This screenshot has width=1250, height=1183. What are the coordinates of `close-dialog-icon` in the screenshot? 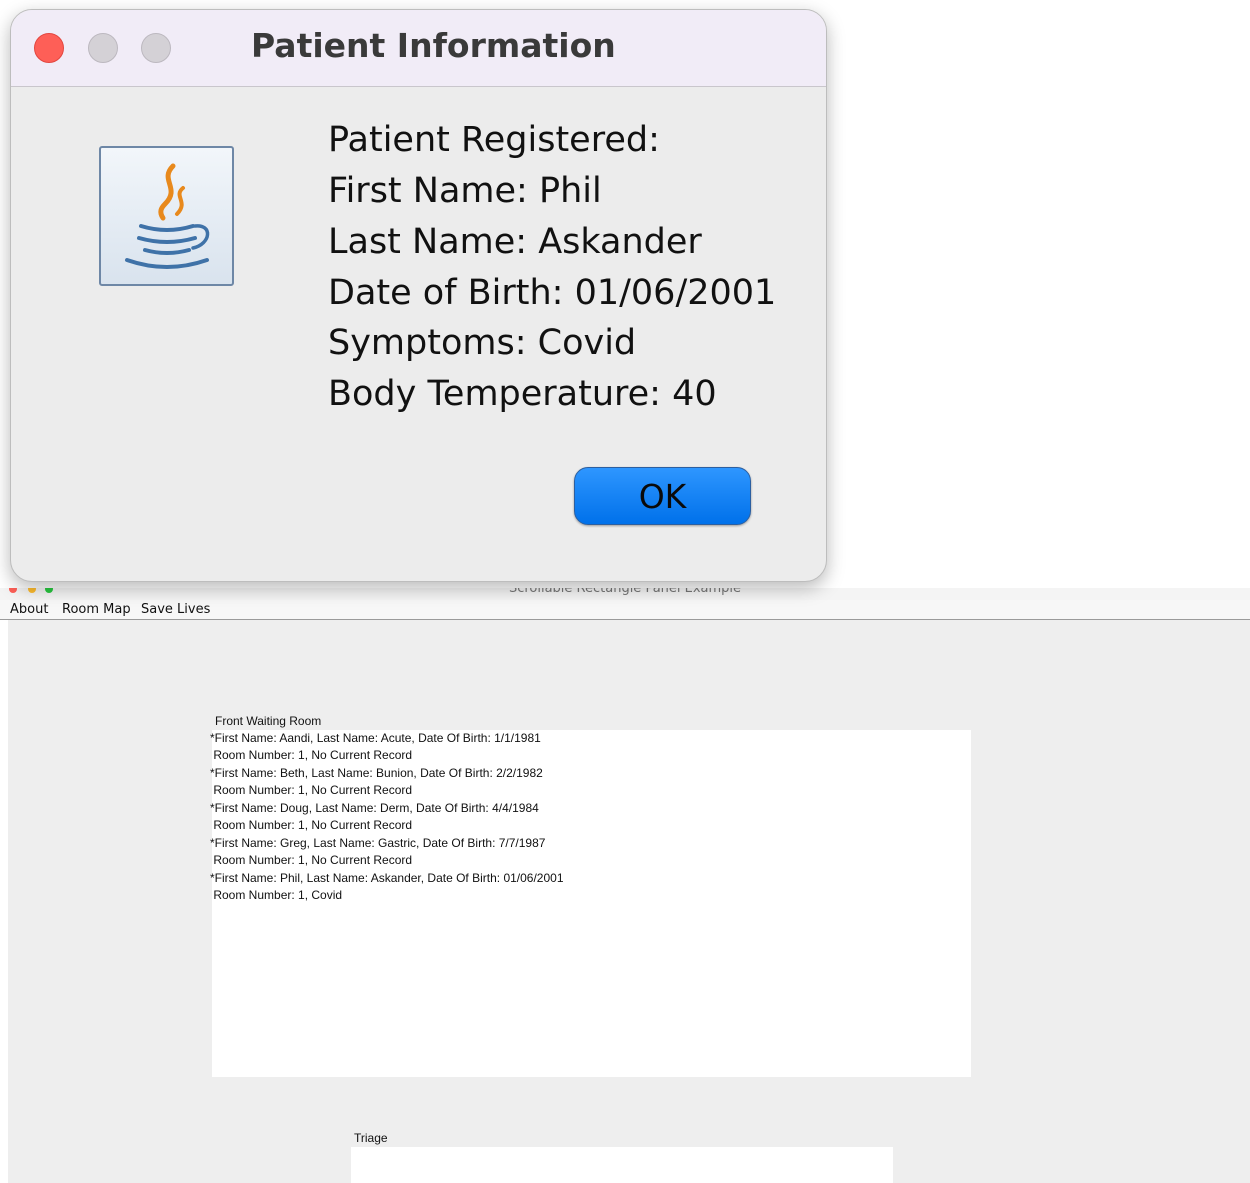 It's located at (49, 48).